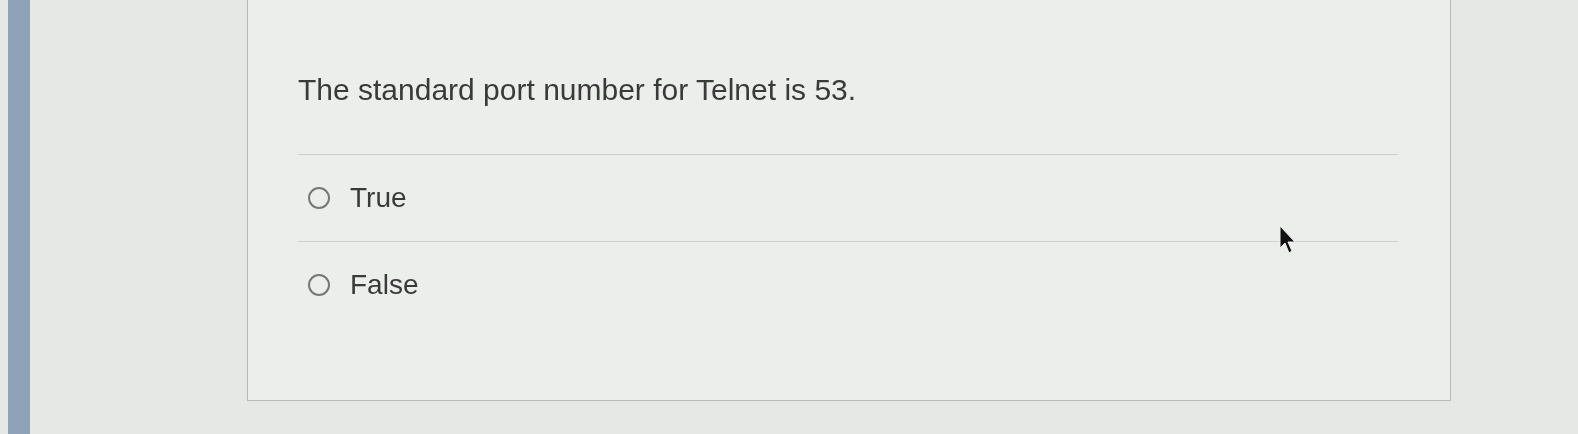  Describe the element at coordinates (378, 198) in the screenshot. I see `option-label: True` at that location.